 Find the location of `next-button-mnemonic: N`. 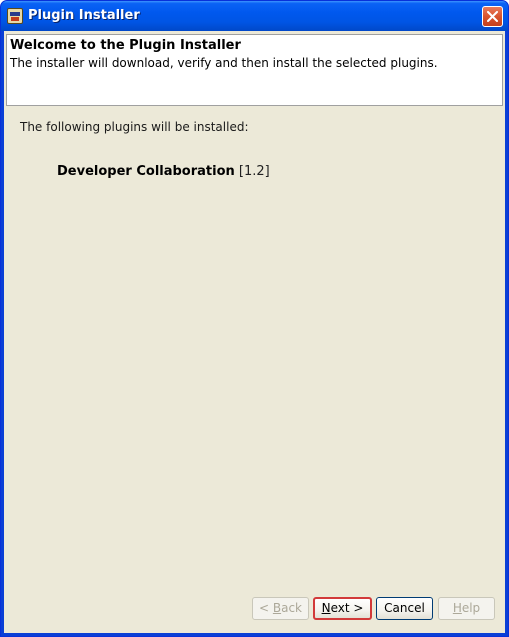

next-button-mnemonic: N is located at coordinates (326, 608).